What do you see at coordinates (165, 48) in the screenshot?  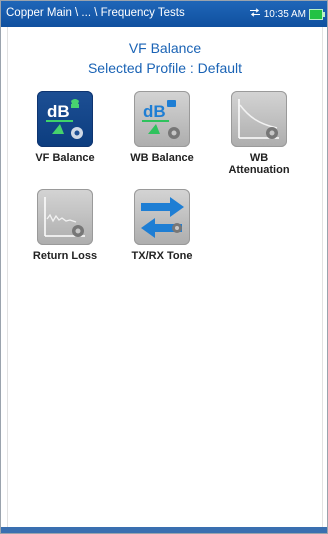 I see `page-title: VF Balance` at bounding box center [165, 48].